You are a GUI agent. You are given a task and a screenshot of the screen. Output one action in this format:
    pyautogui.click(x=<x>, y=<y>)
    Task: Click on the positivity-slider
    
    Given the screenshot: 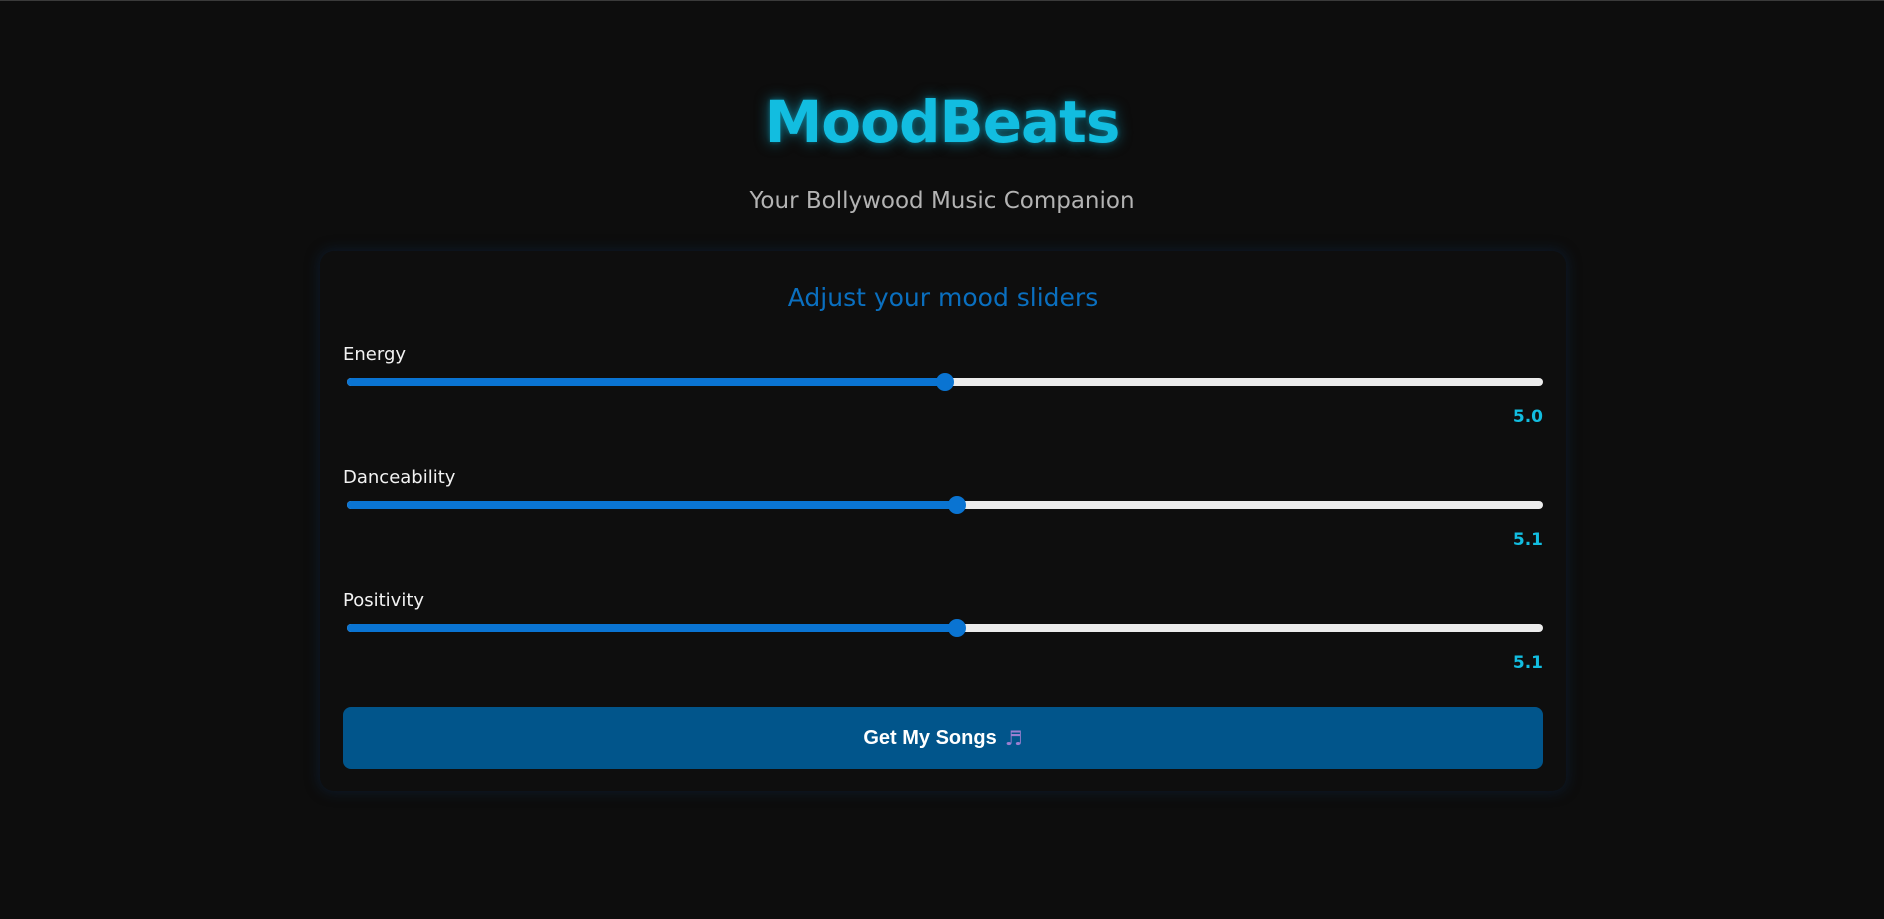 What is the action you would take?
    pyautogui.click(x=945, y=628)
    